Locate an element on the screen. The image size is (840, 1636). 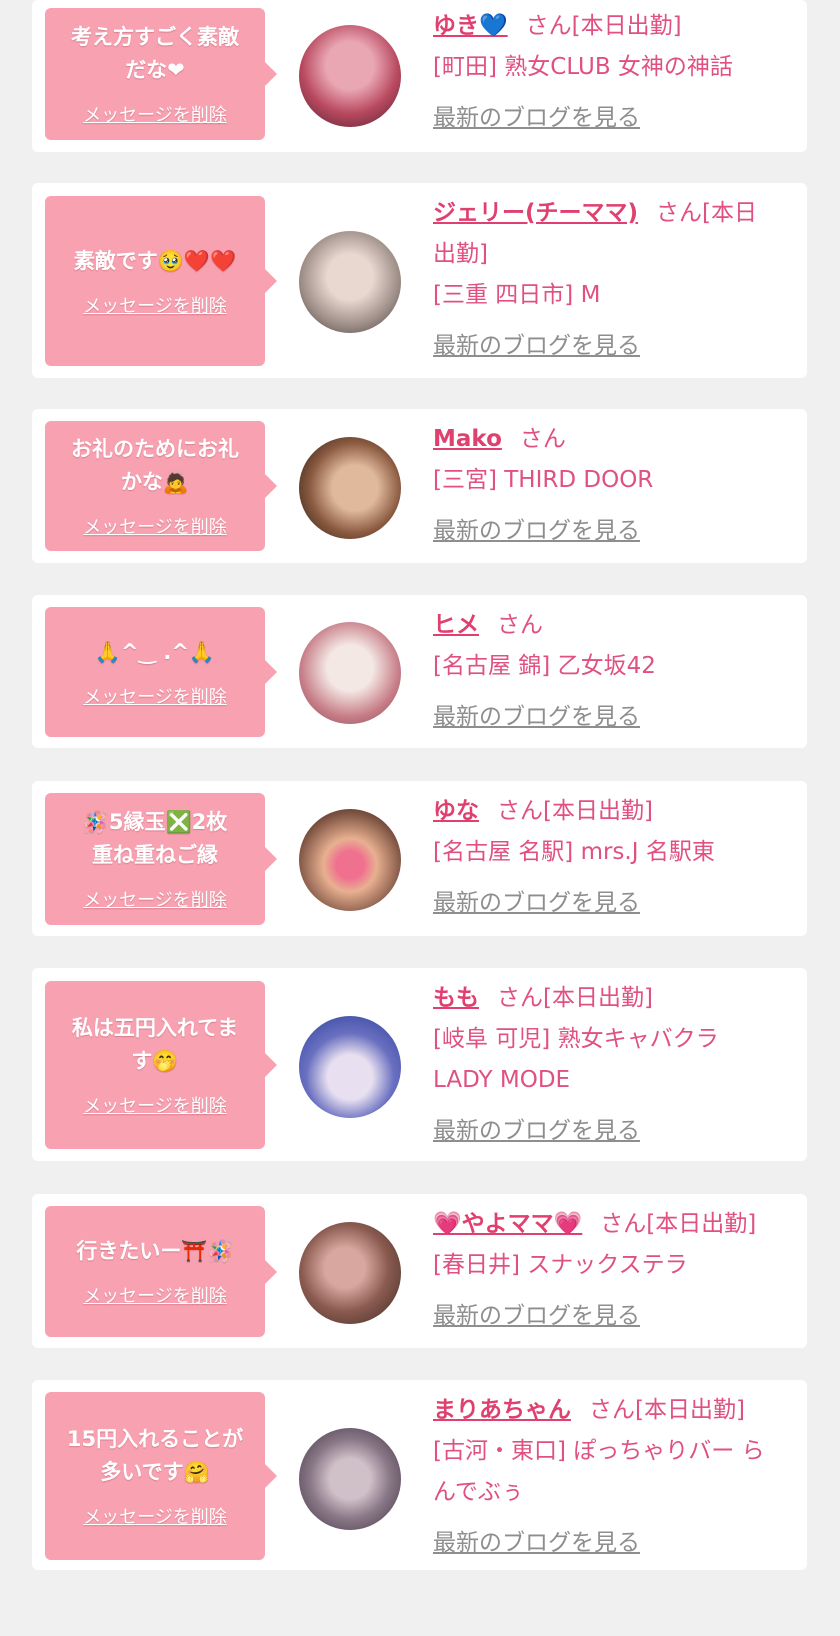
message-bubble: お礼のためにお礼 かな🙇 メッセージを削除 is located at coordinates (161, 486).